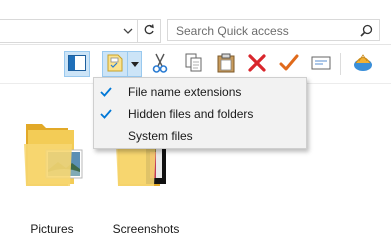  I want to click on paste-icon, so click(226, 64).